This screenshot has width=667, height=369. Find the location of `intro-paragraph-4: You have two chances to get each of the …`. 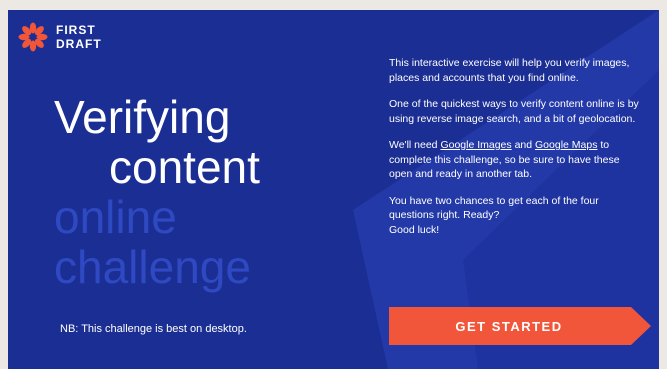

intro-paragraph-4: You have two chances to get each of the … is located at coordinates (516, 216).